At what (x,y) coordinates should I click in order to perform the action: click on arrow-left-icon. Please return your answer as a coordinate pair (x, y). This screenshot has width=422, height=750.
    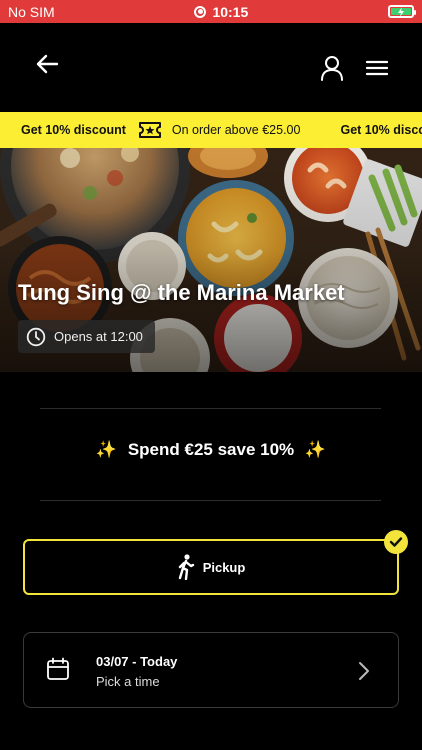
    Looking at the image, I should click on (47, 64).